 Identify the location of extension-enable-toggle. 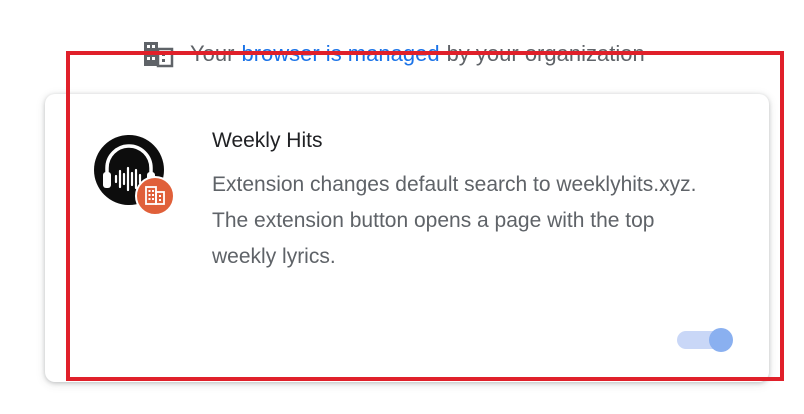
(705, 340).